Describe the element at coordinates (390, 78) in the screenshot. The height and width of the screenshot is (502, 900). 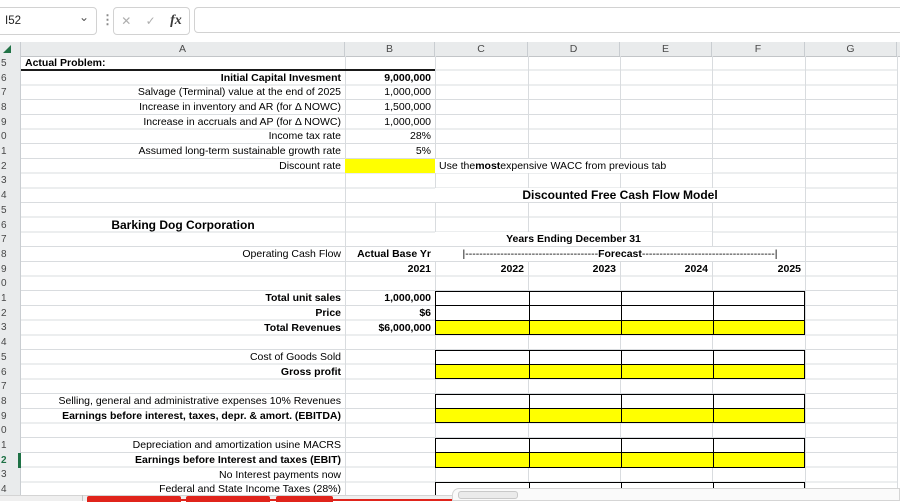
I see `cell-B26: 9,000,000` at that location.